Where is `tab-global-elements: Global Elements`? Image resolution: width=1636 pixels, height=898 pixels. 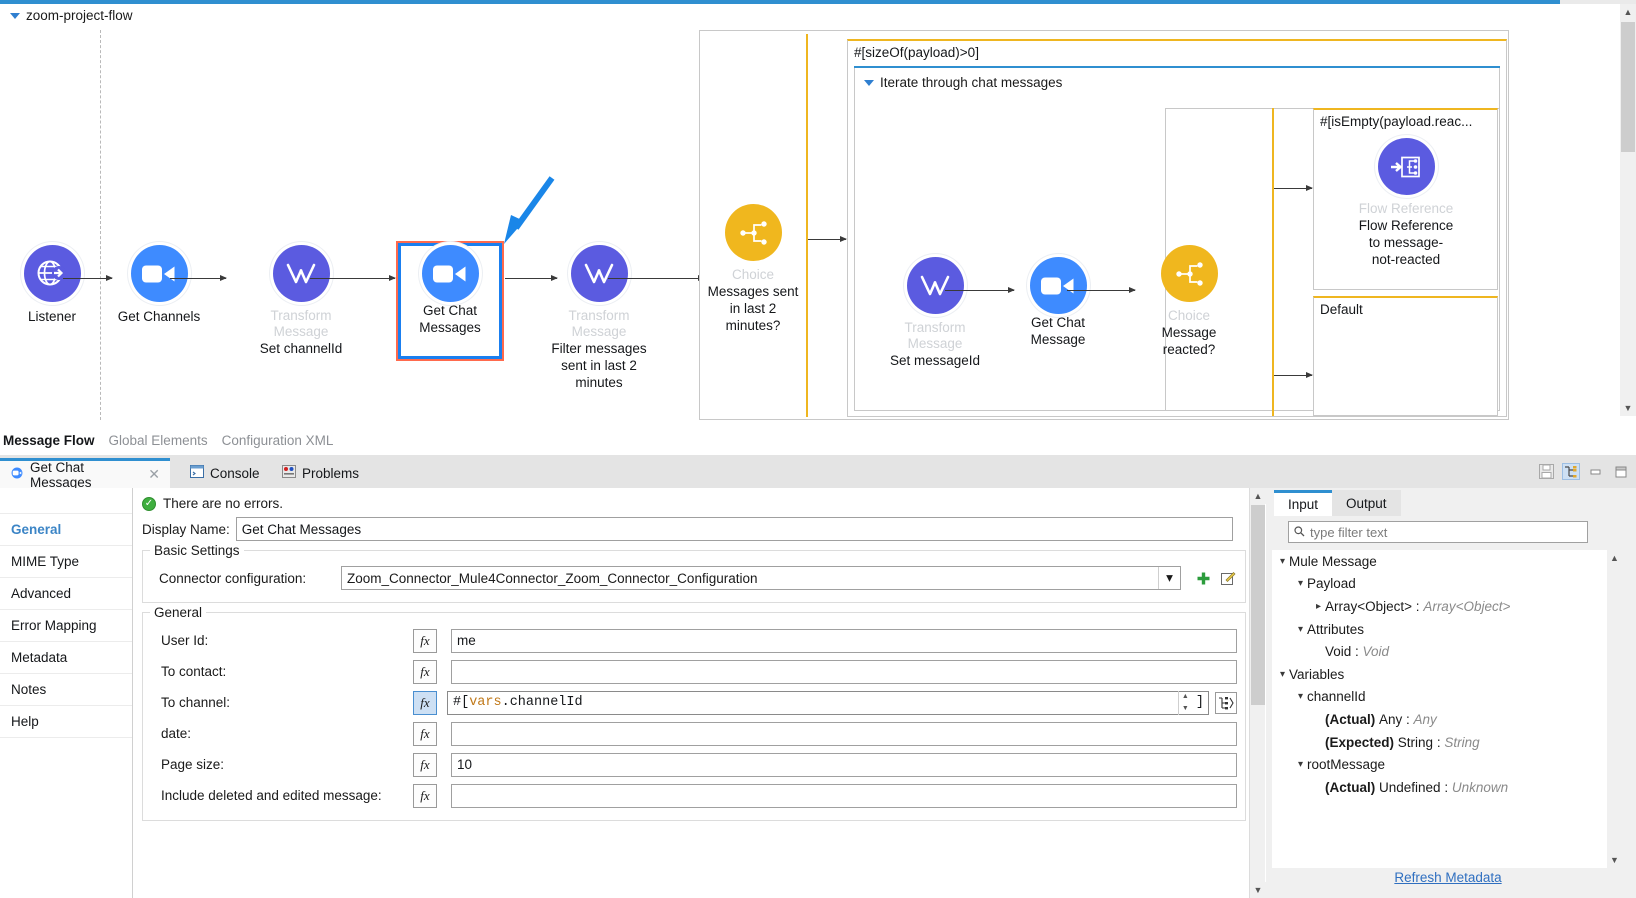 tab-global-elements: Global Elements is located at coordinates (158, 440).